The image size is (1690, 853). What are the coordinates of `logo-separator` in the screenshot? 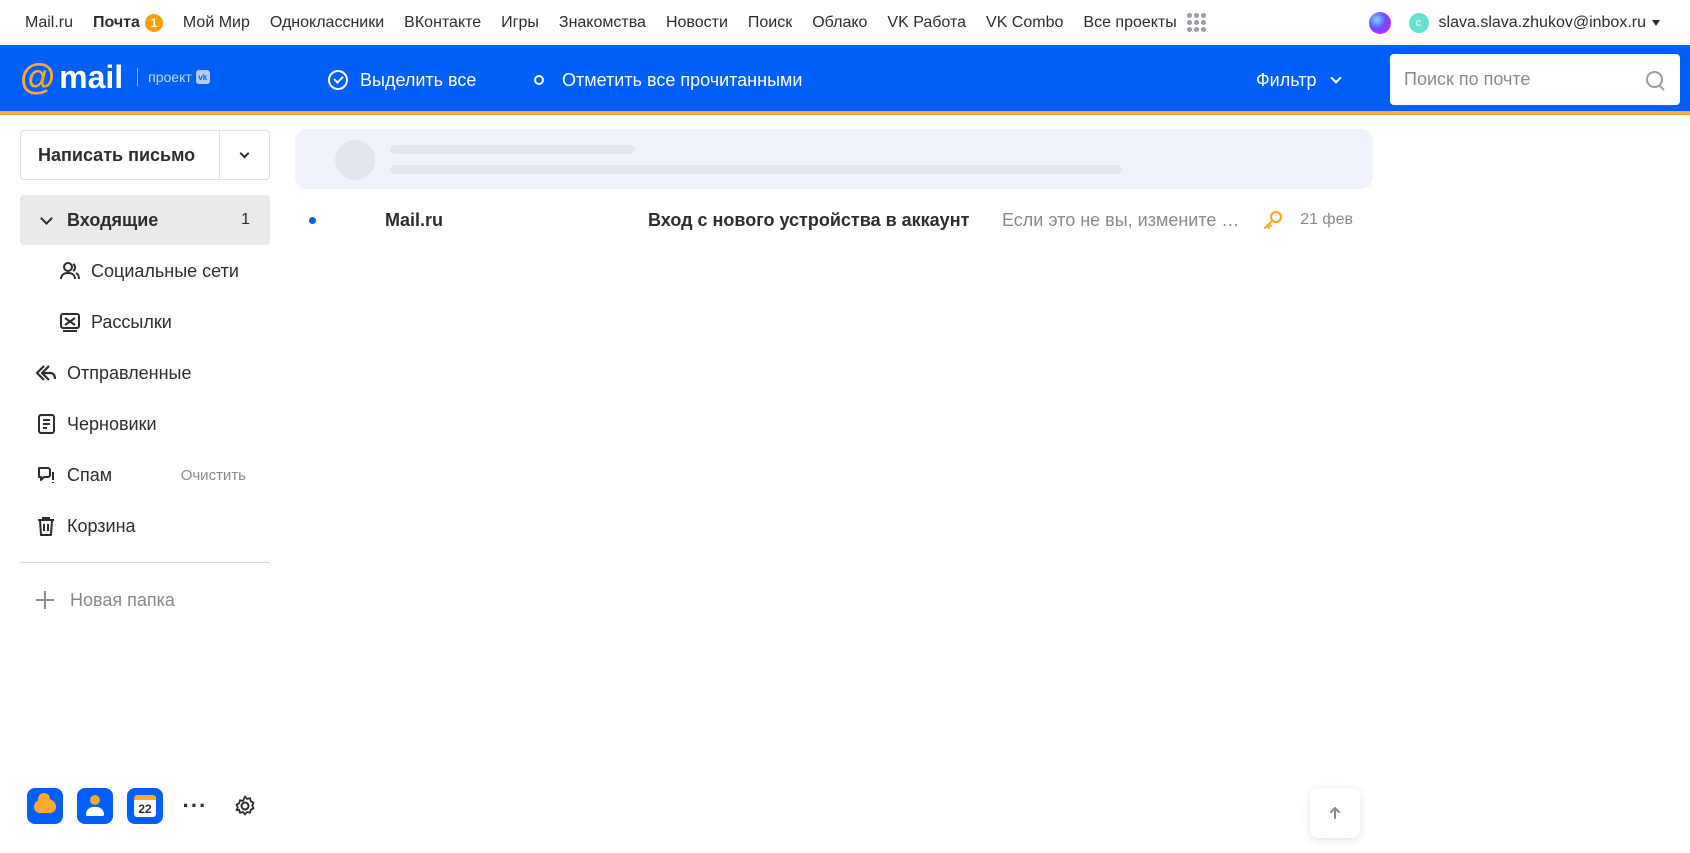 It's located at (138, 77).